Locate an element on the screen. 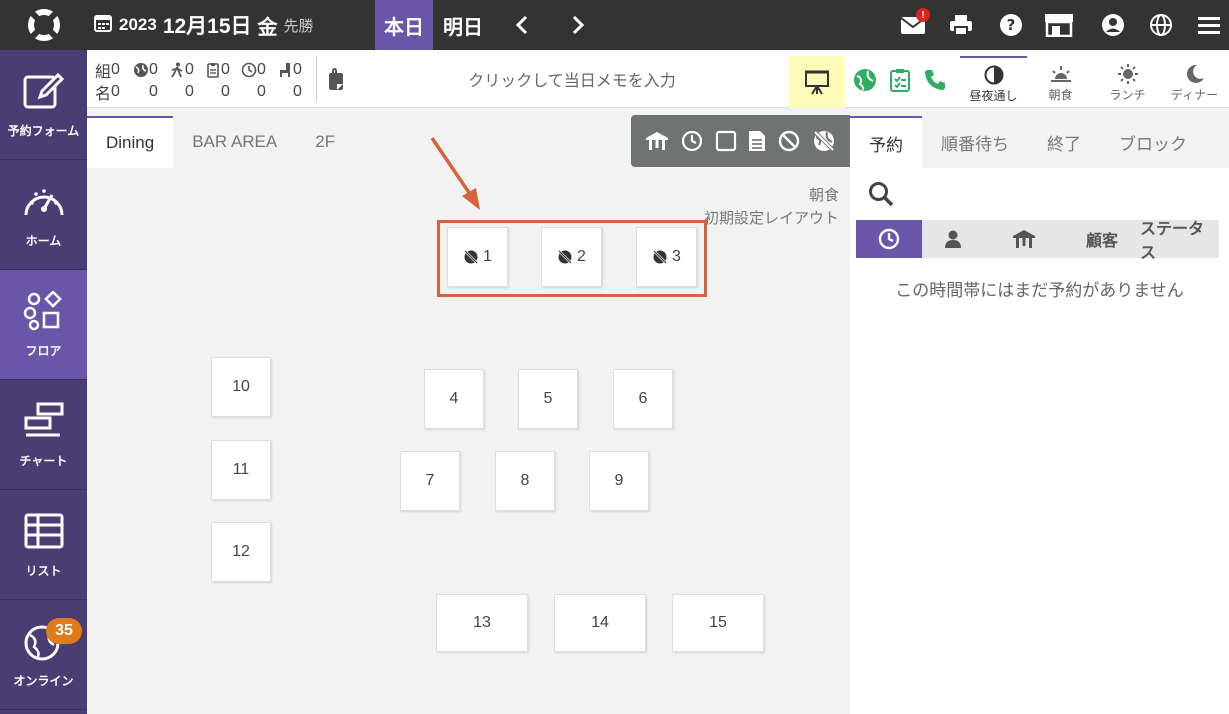 The width and height of the screenshot is (1229, 714). tomorrow-button: 明日 is located at coordinates (463, 25).